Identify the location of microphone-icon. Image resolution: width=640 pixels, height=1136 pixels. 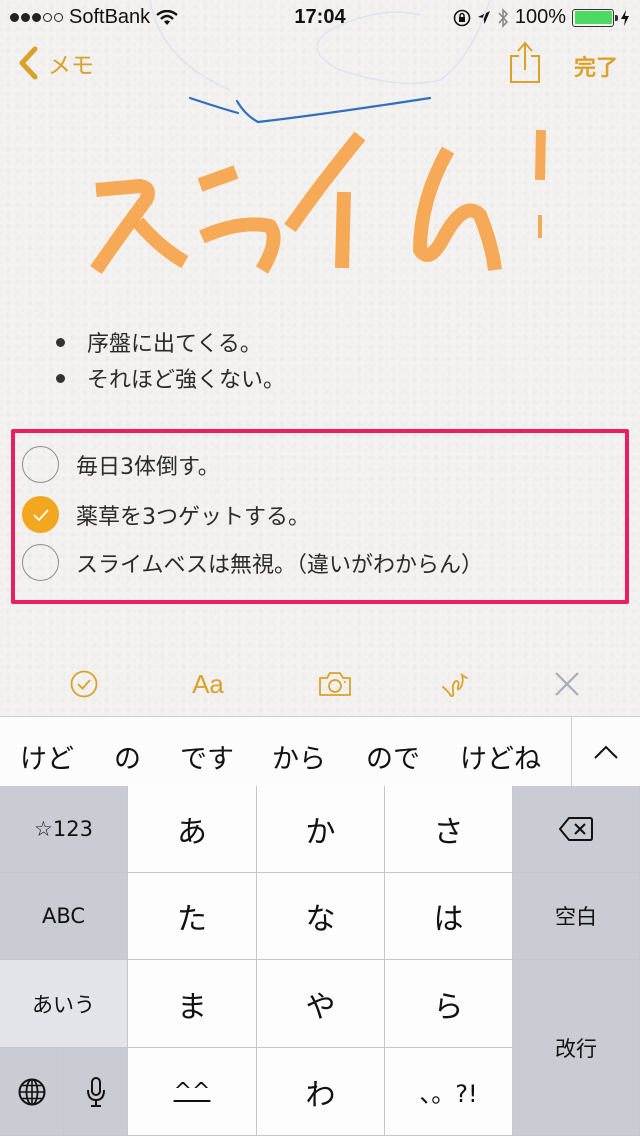
(95, 1091).